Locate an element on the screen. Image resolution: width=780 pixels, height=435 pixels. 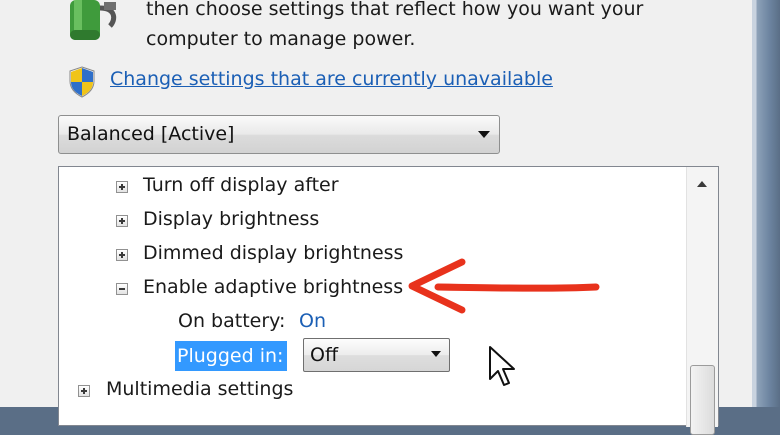
tree-item-dimmed-display-brightness: Dimmed display brightness is located at coordinates (273, 253).